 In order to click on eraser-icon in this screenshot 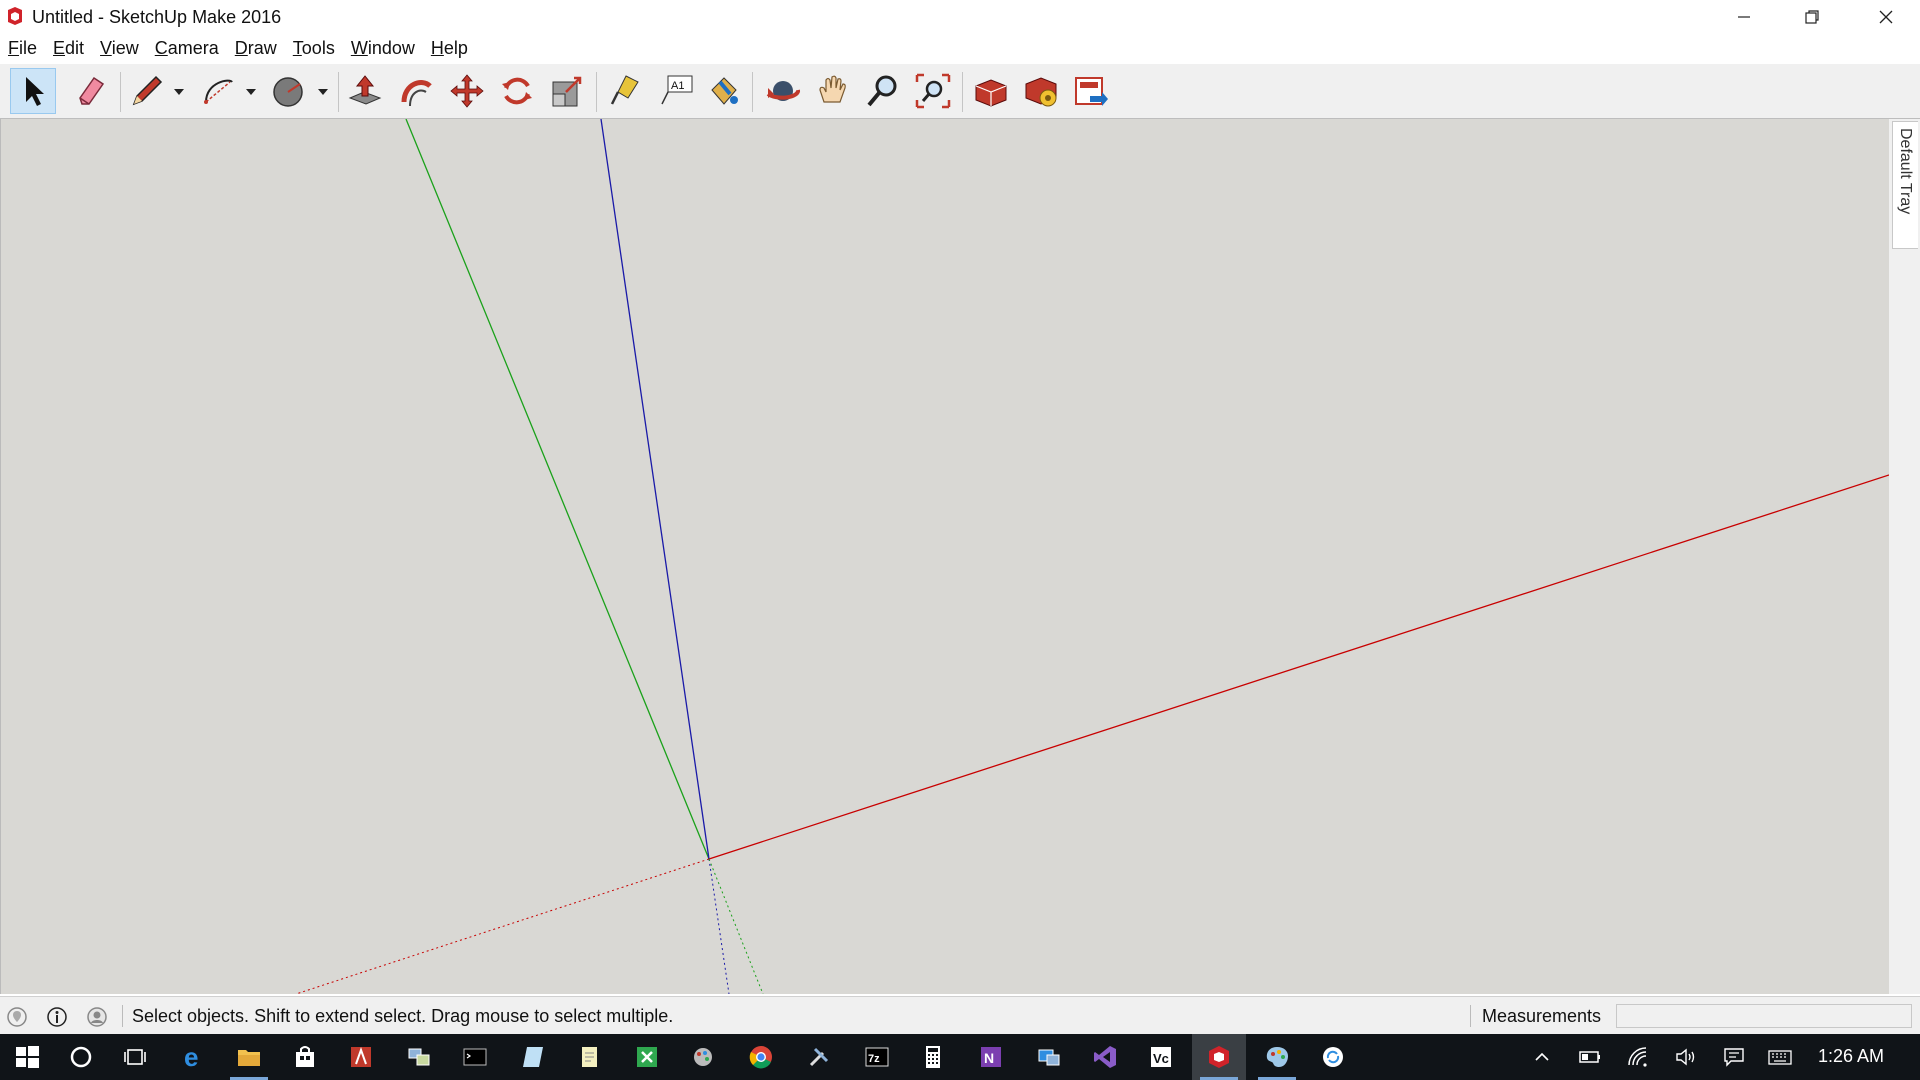, I will do `click(92, 90)`.